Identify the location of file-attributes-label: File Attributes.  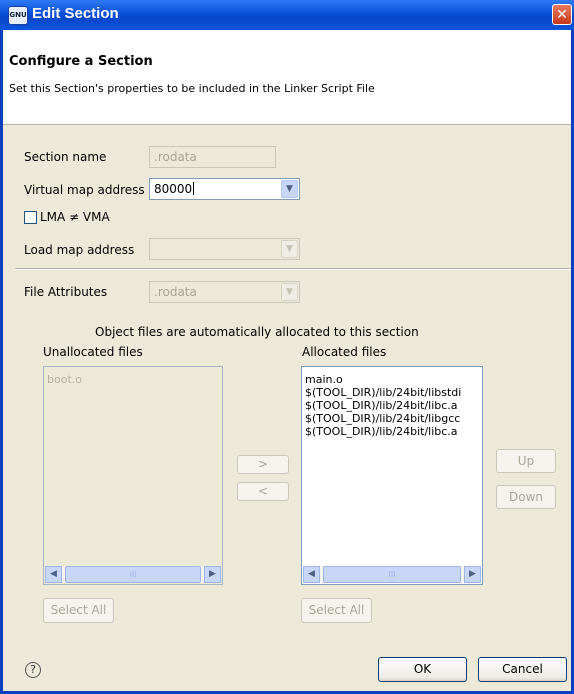
(66, 292).